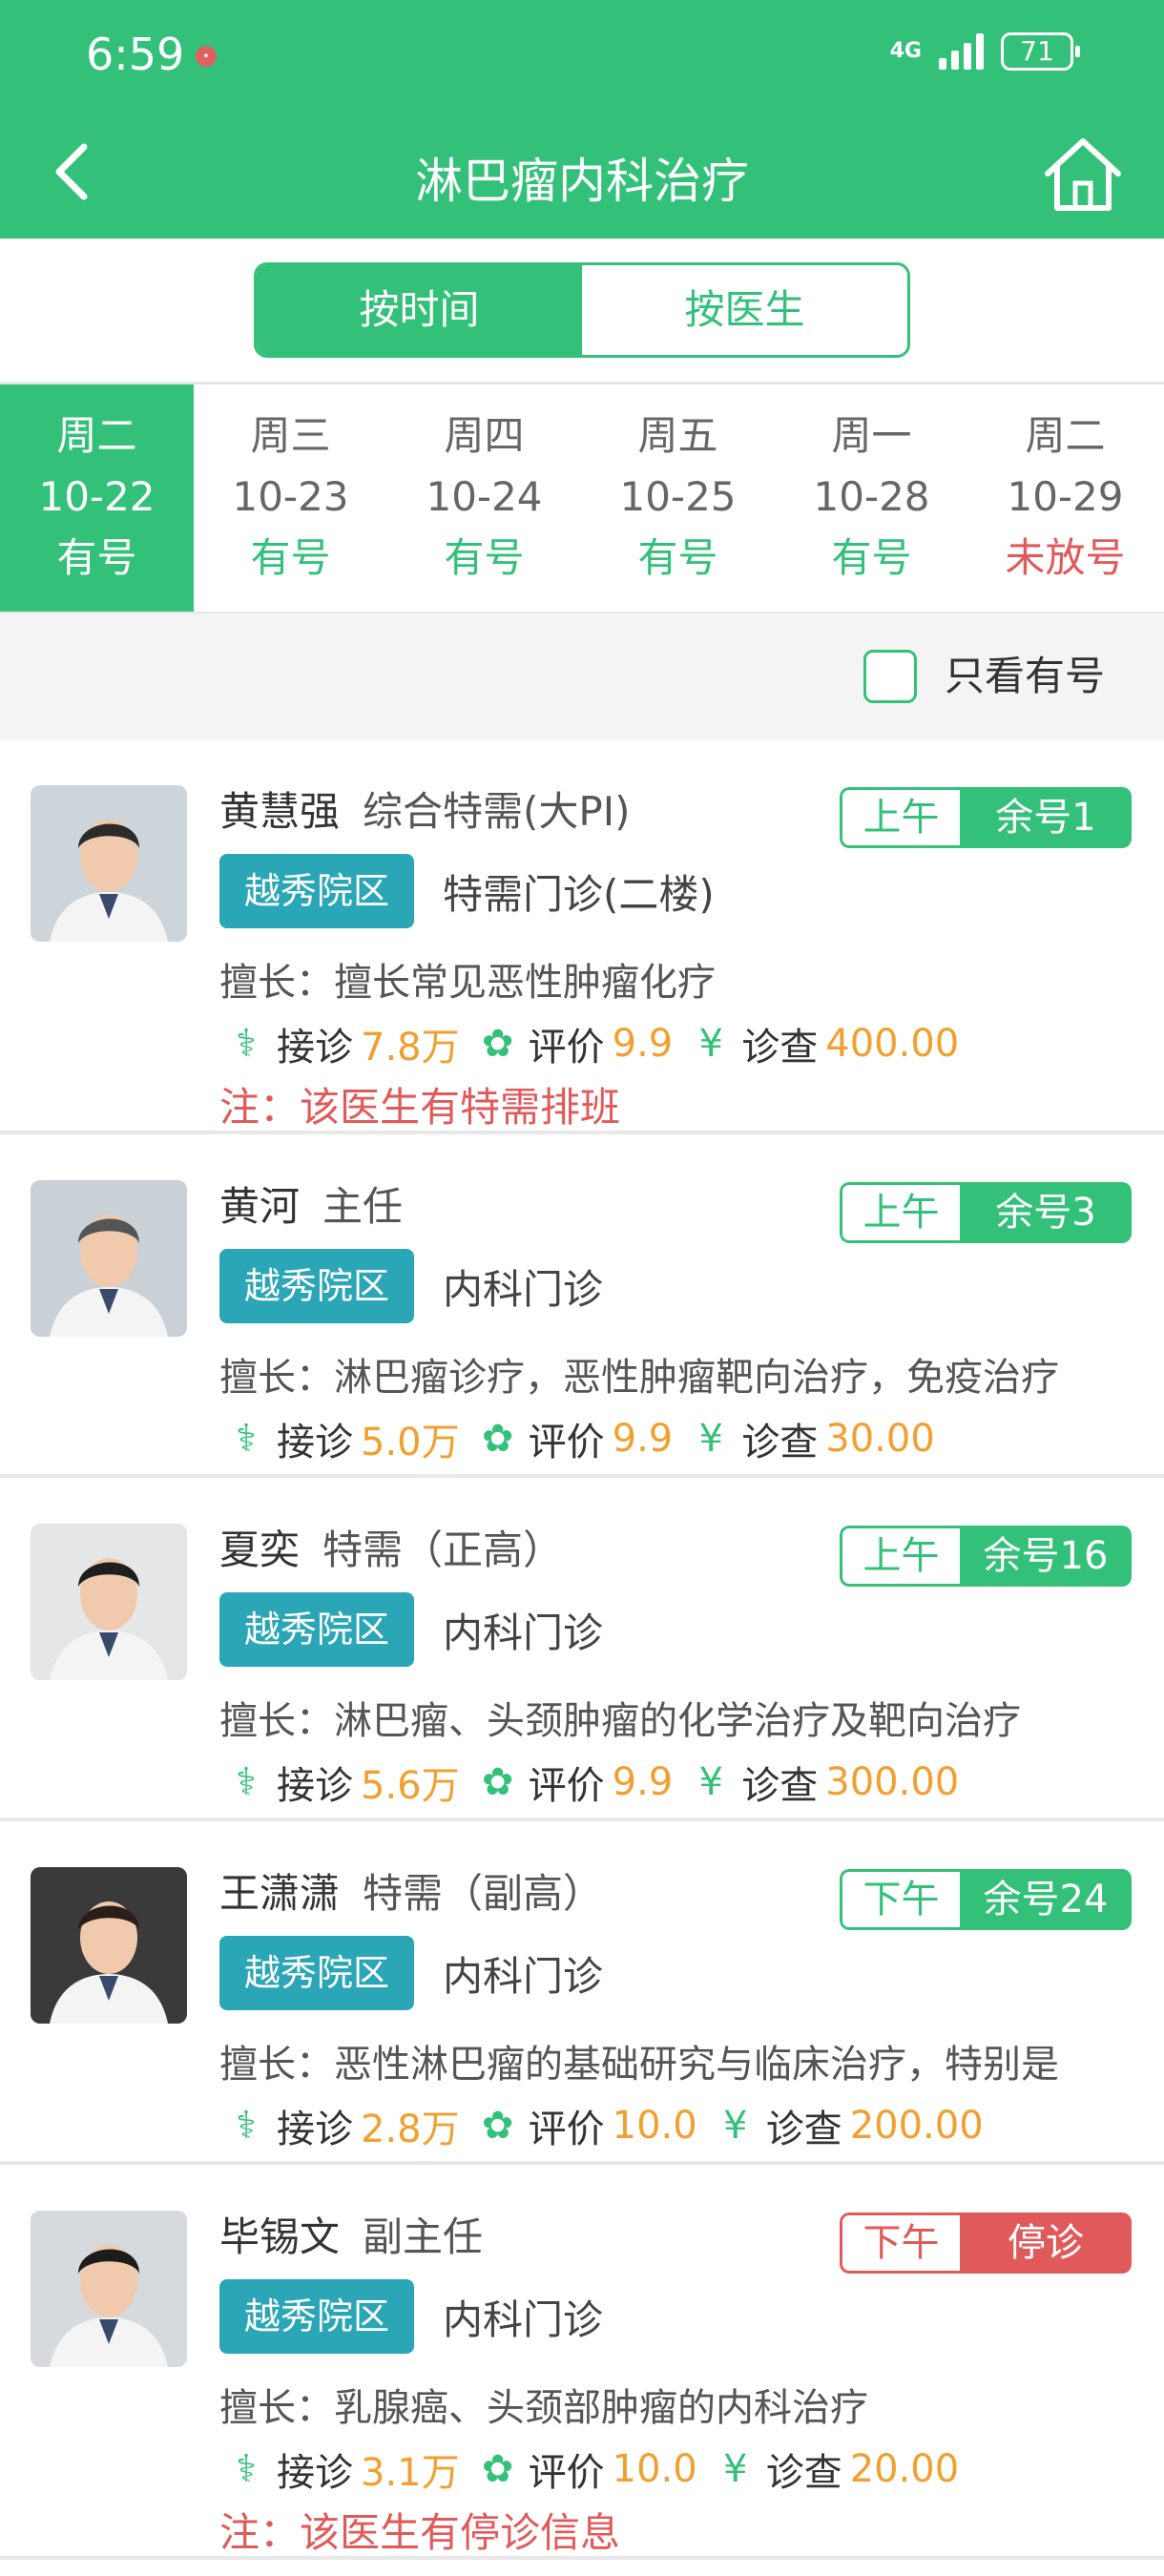 Image resolution: width=1164 pixels, height=2576 pixels. What do you see at coordinates (1025, 676) in the screenshot?
I see `only-available-label: 只看有号` at bounding box center [1025, 676].